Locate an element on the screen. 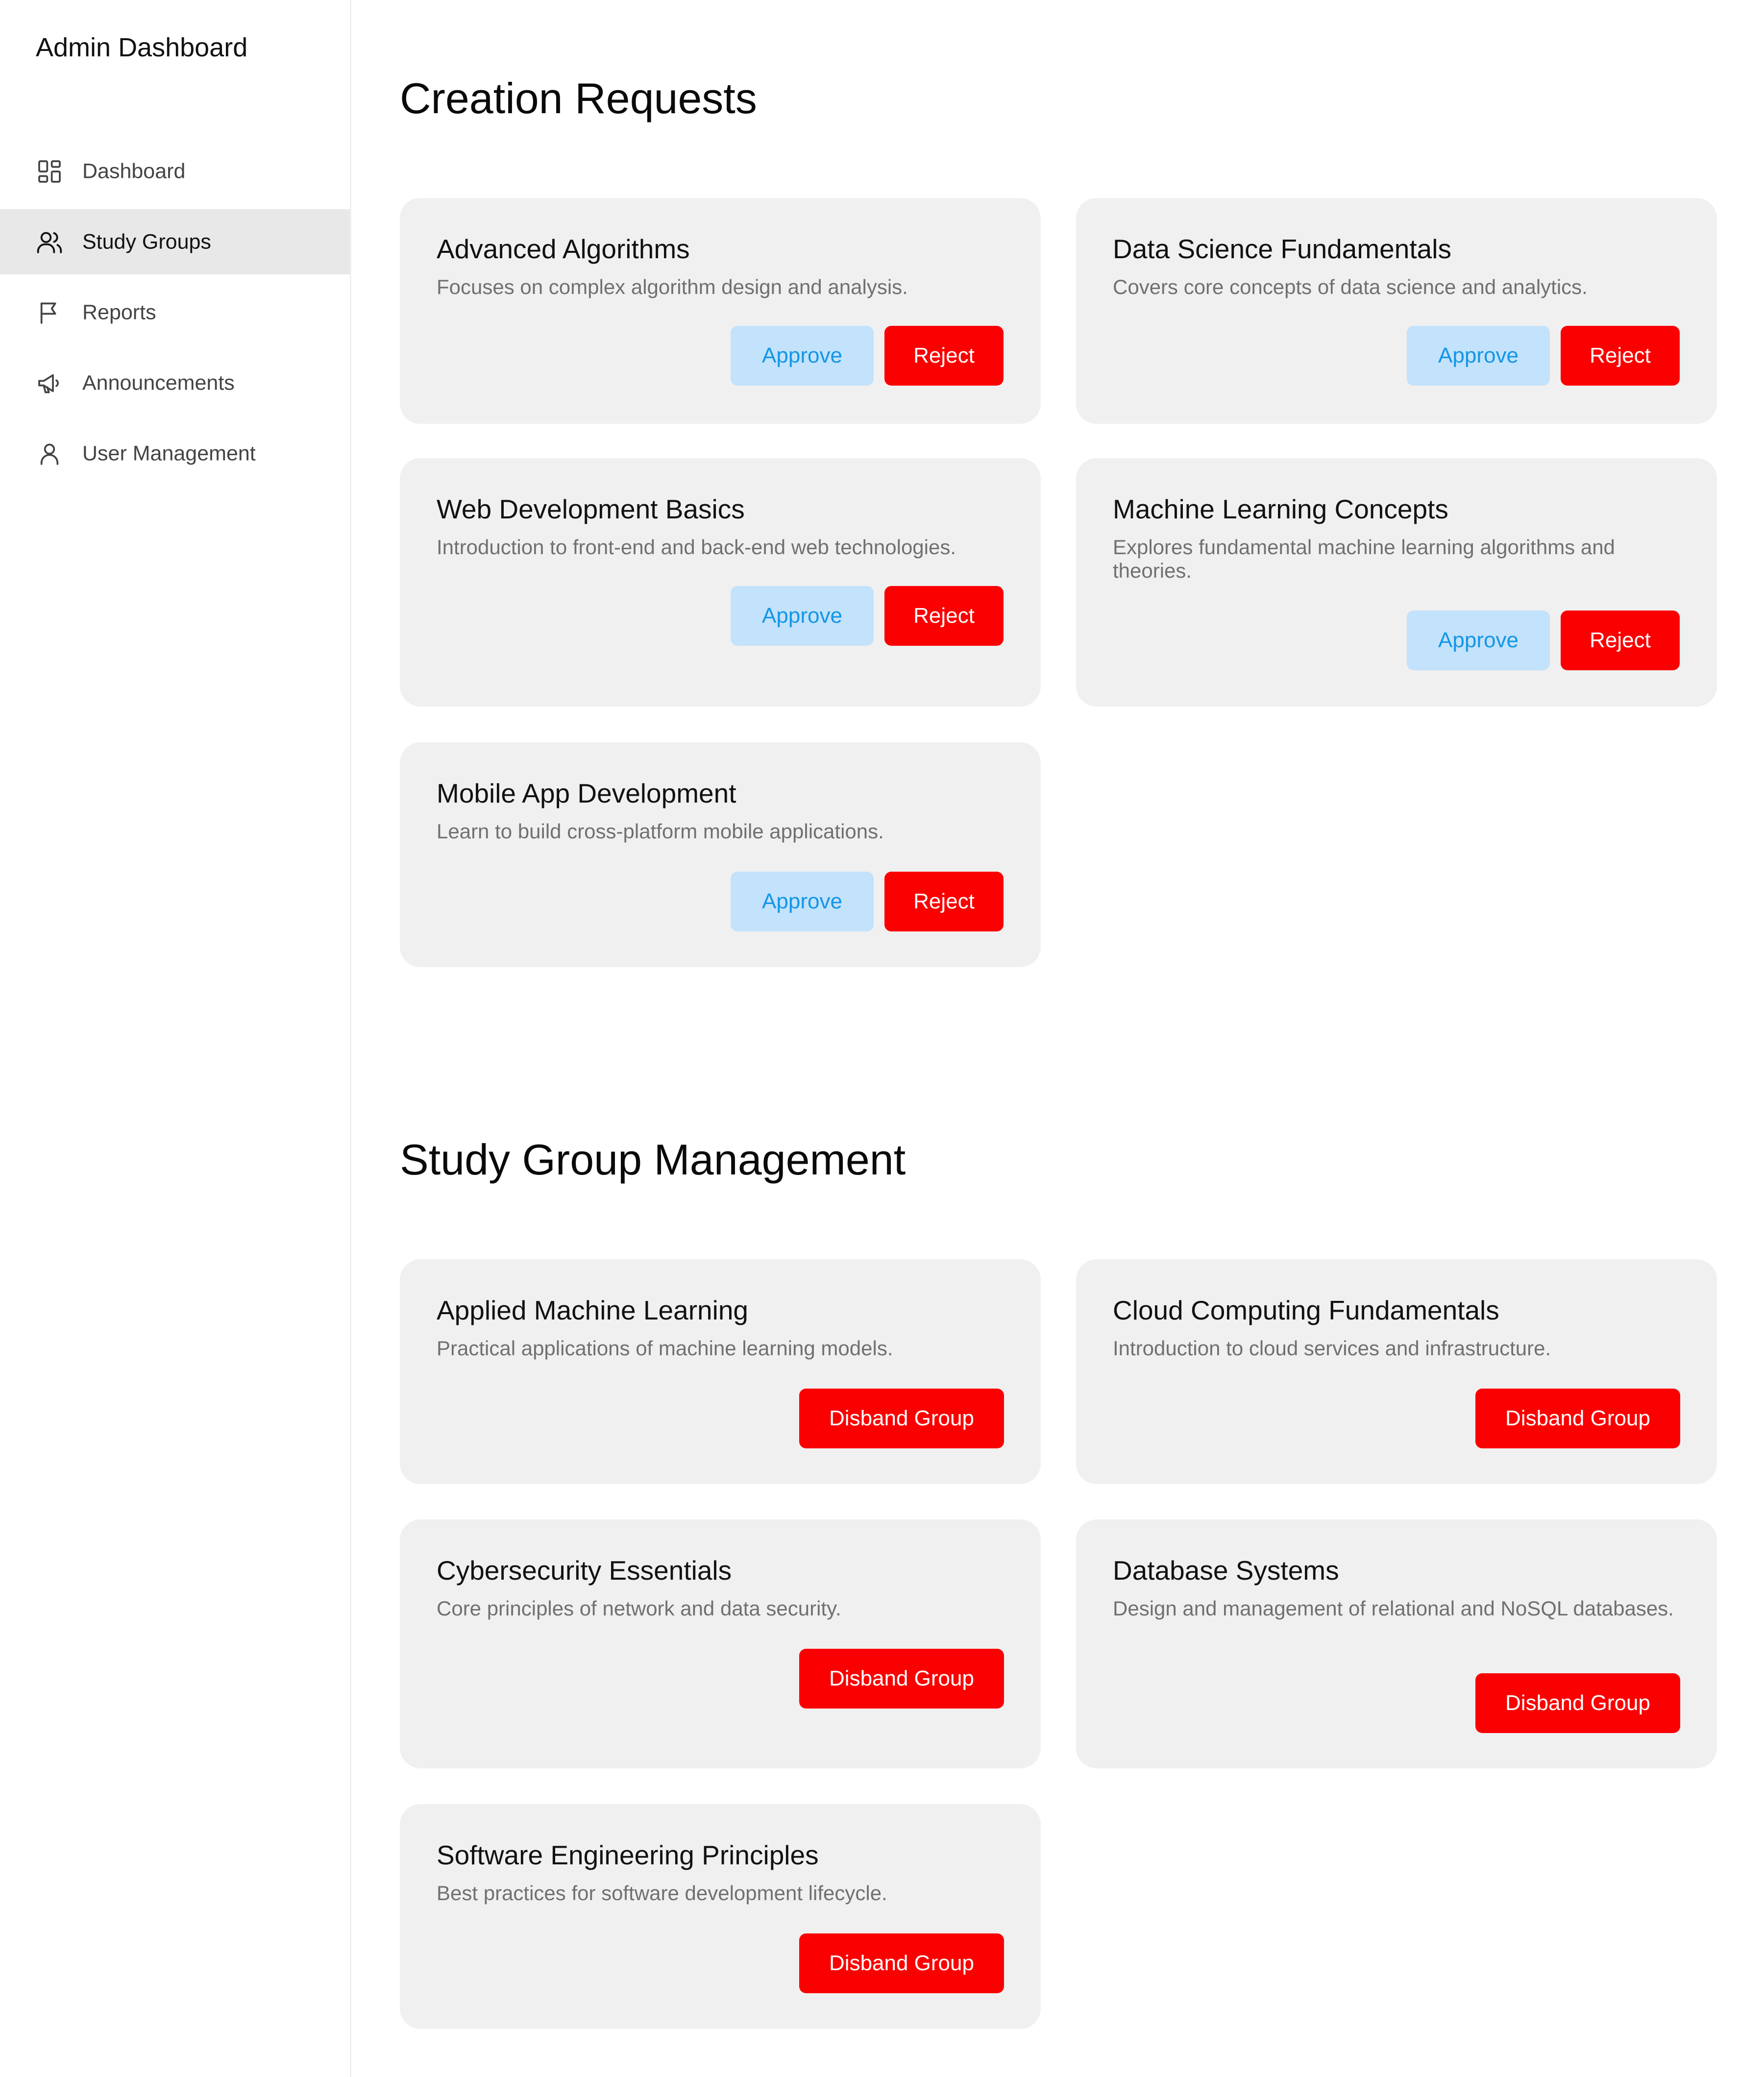 The image size is (1764, 2077). sidebar-item-label: Announcements is located at coordinates (158, 382).